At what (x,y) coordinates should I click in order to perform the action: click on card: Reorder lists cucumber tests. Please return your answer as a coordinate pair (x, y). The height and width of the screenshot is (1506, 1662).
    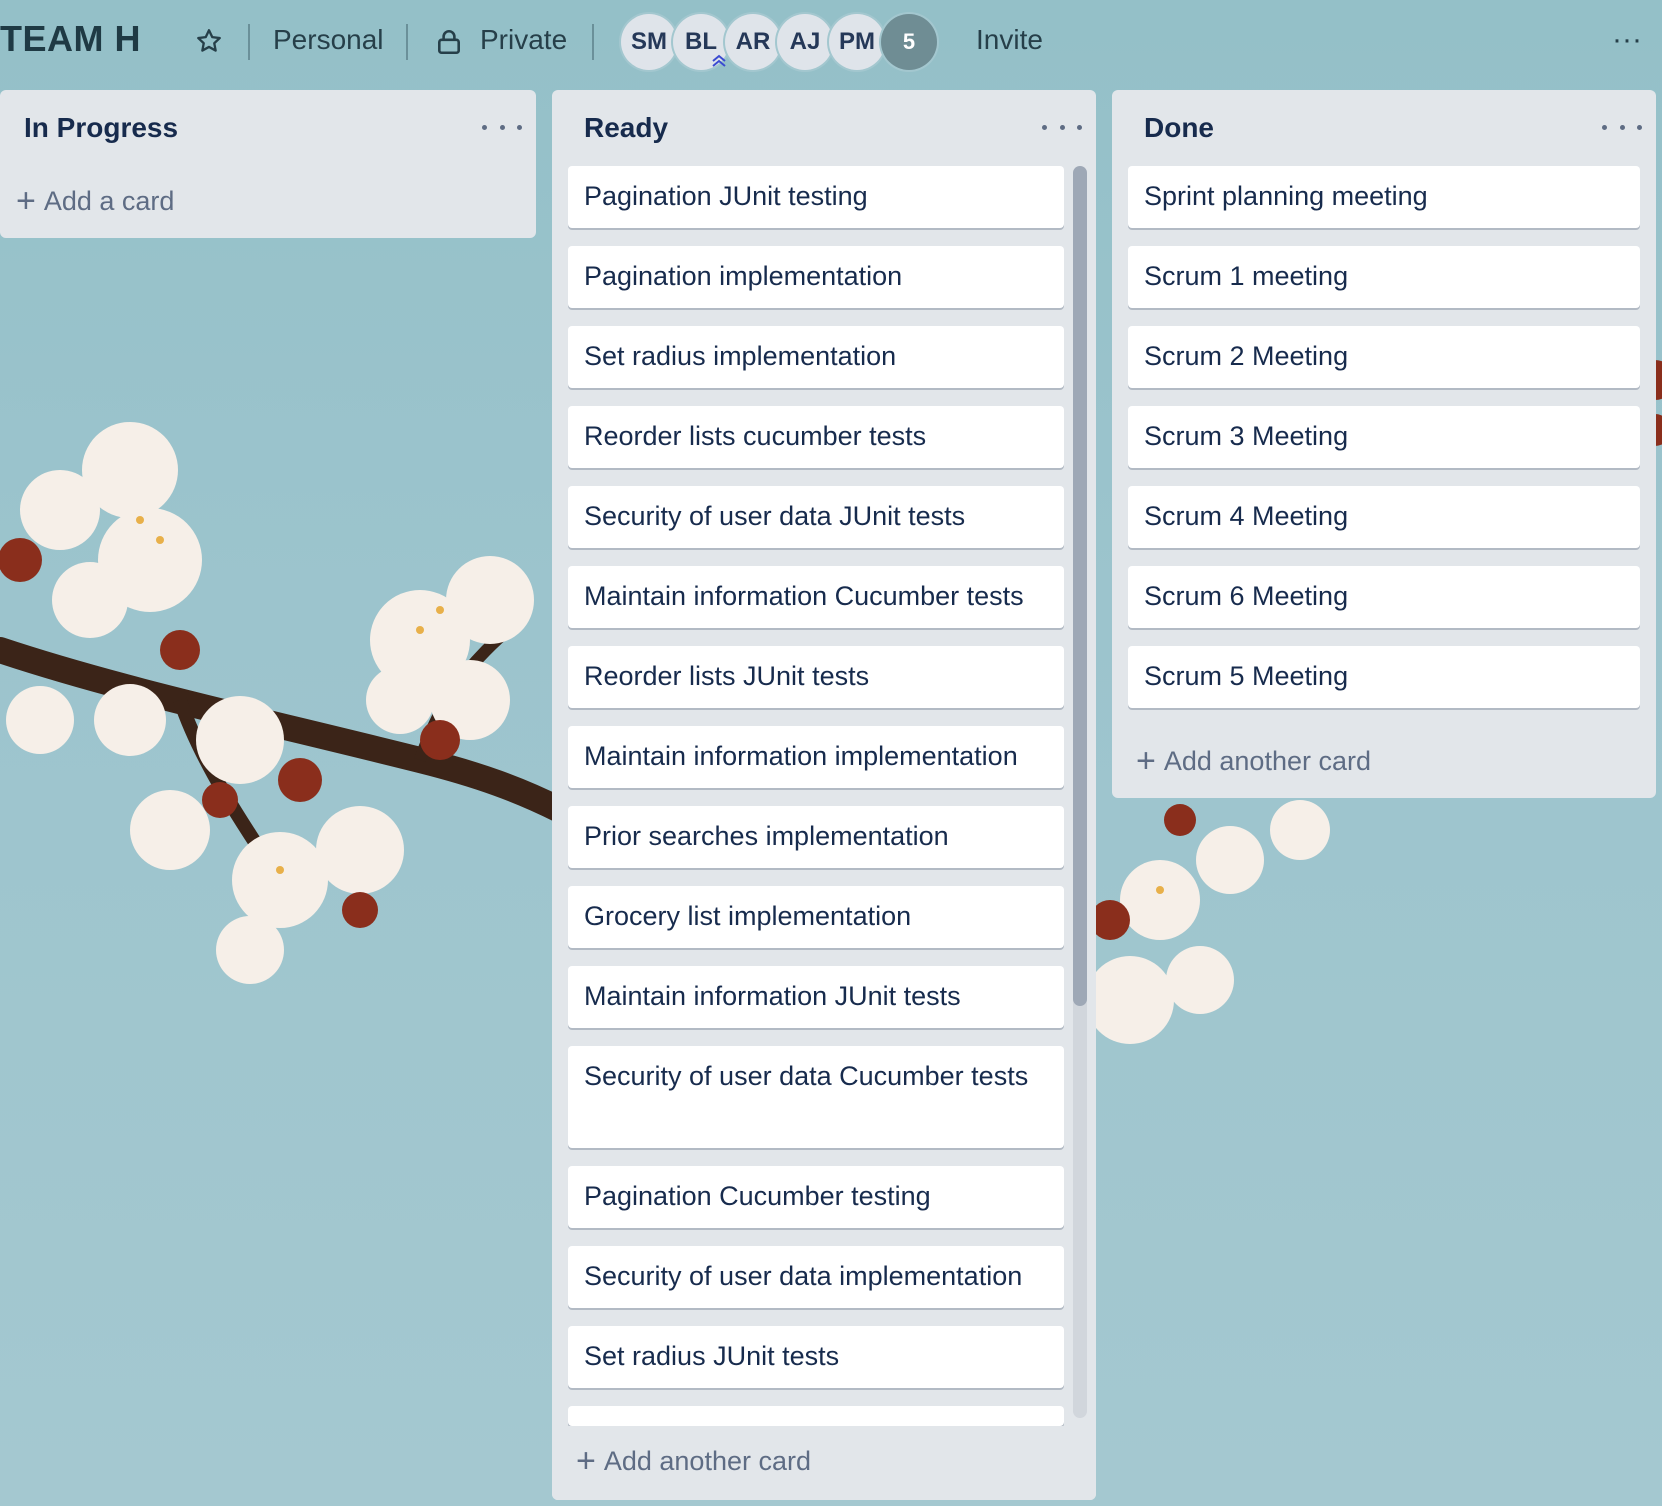
    Looking at the image, I should click on (816, 437).